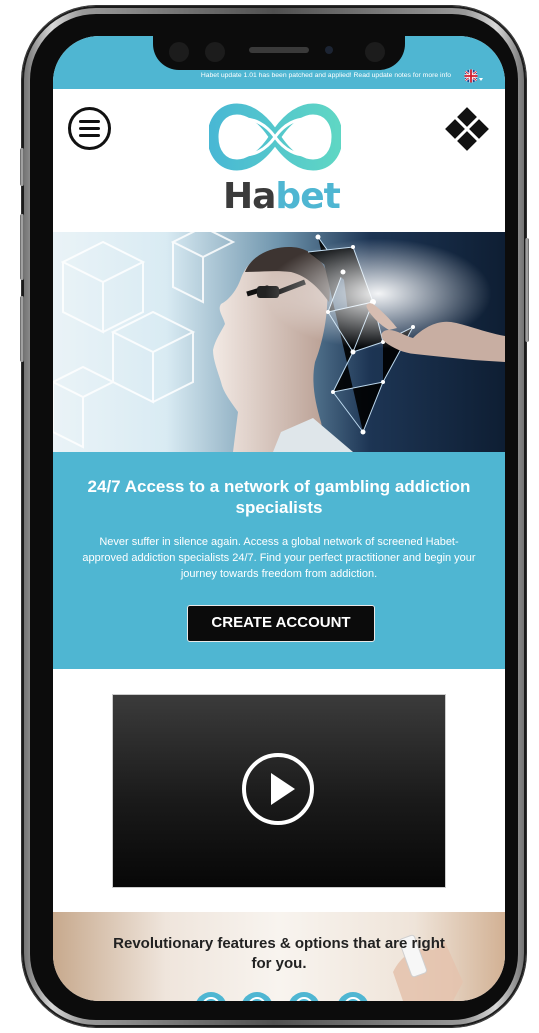  Describe the element at coordinates (307, 196) in the screenshot. I see `logo-text-bet: bet` at that location.